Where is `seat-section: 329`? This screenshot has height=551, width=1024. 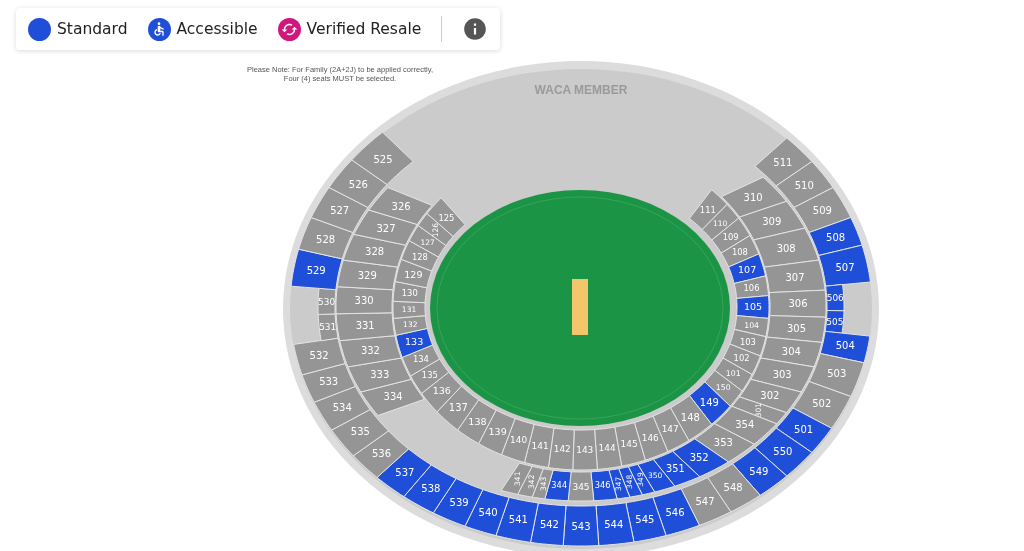
seat-section: 329 is located at coordinates (367, 275).